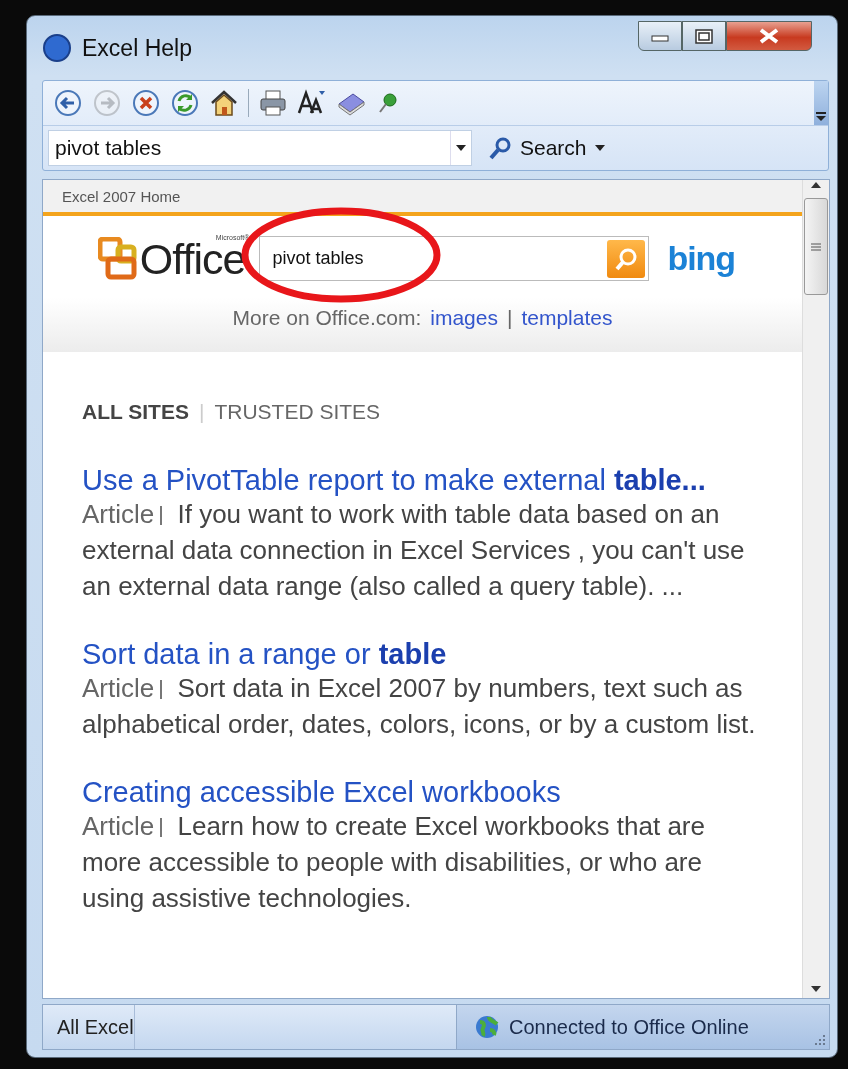 The width and height of the screenshot is (848, 1069). Describe the element at coordinates (660, 36) in the screenshot. I see `minimize-button` at that location.